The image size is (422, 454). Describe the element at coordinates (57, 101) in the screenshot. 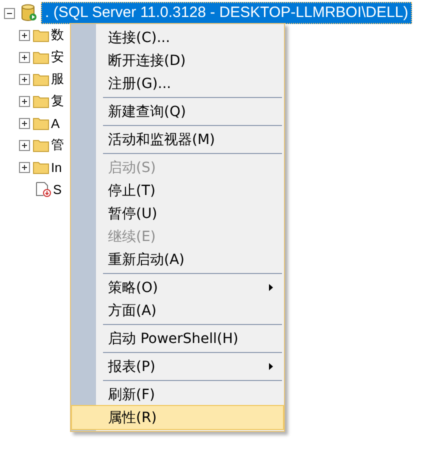

I see `tree-node-label: 复` at that location.